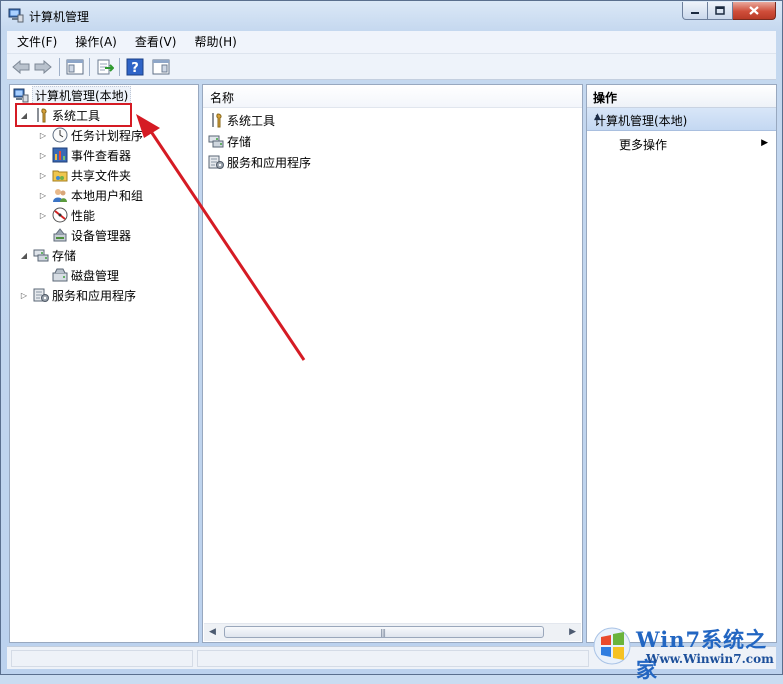  What do you see at coordinates (685, 651) in the screenshot?
I see `watermark: Win7系统之家 Www.Winwin7.com` at bounding box center [685, 651].